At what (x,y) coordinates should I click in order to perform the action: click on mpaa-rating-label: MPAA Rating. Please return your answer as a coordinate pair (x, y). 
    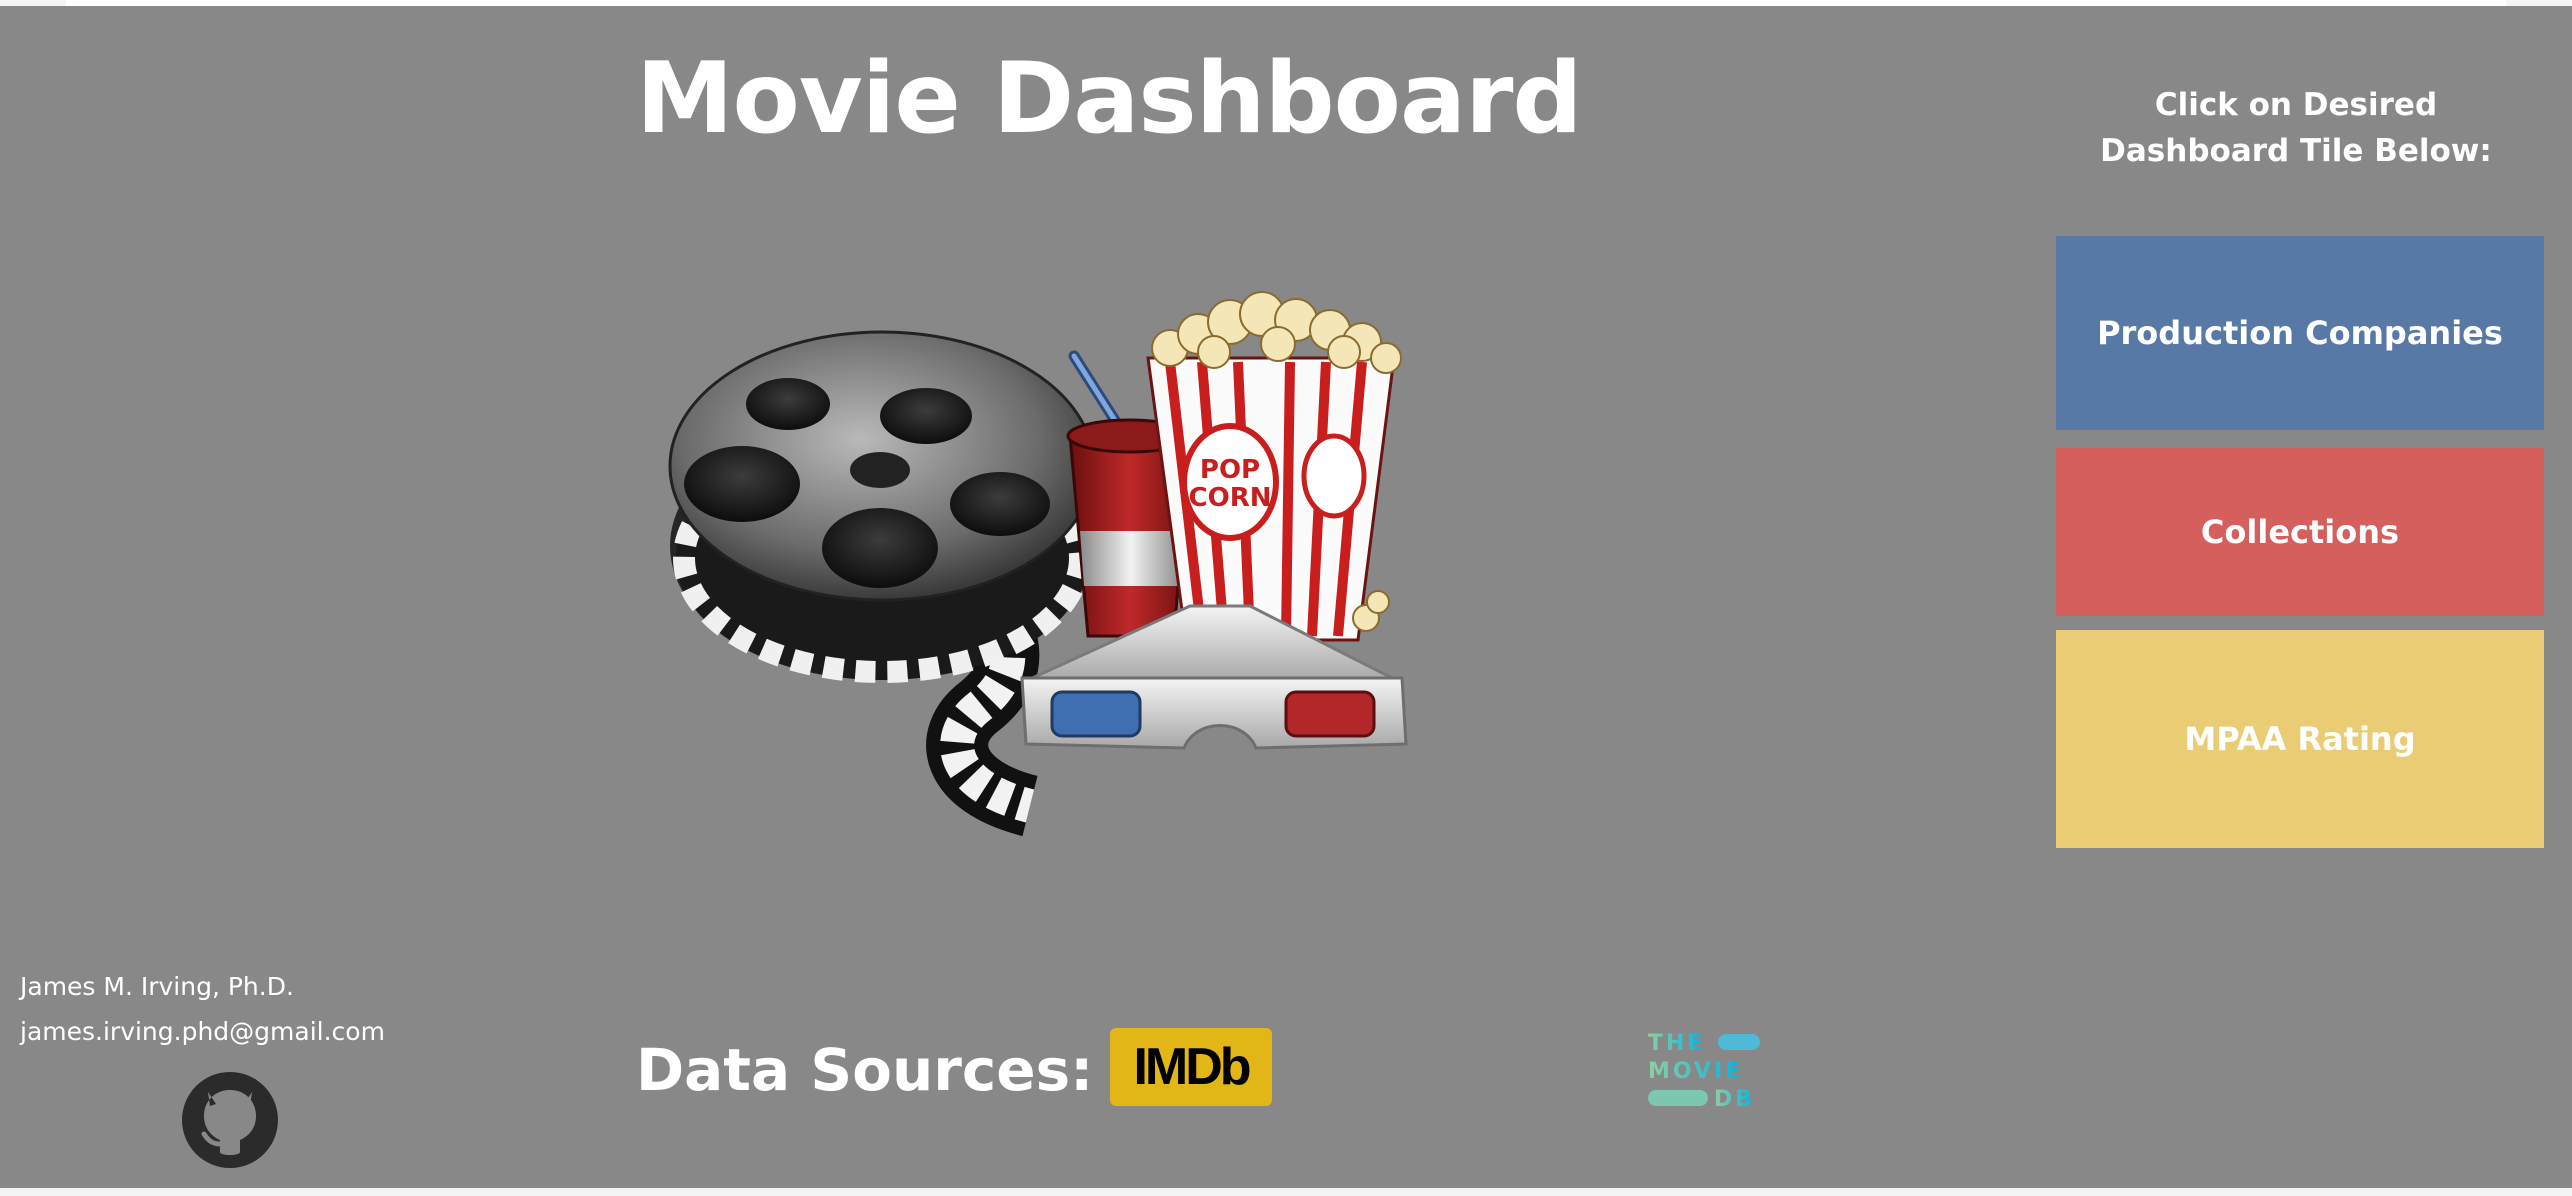
    Looking at the image, I should click on (2300, 739).